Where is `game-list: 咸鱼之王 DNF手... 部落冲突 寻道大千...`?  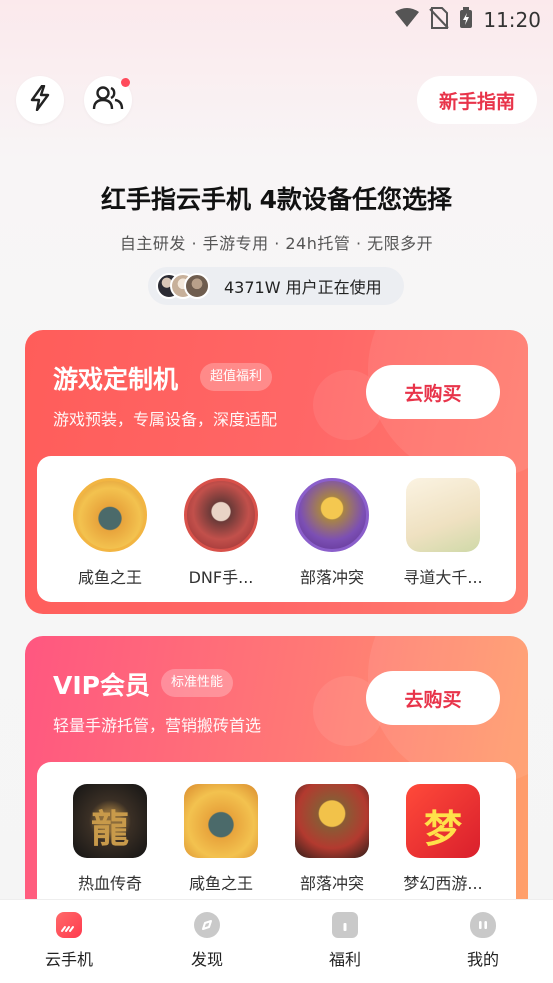 game-list: 咸鱼之王 DNF手... 部落冲突 寻道大千... is located at coordinates (276, 529).